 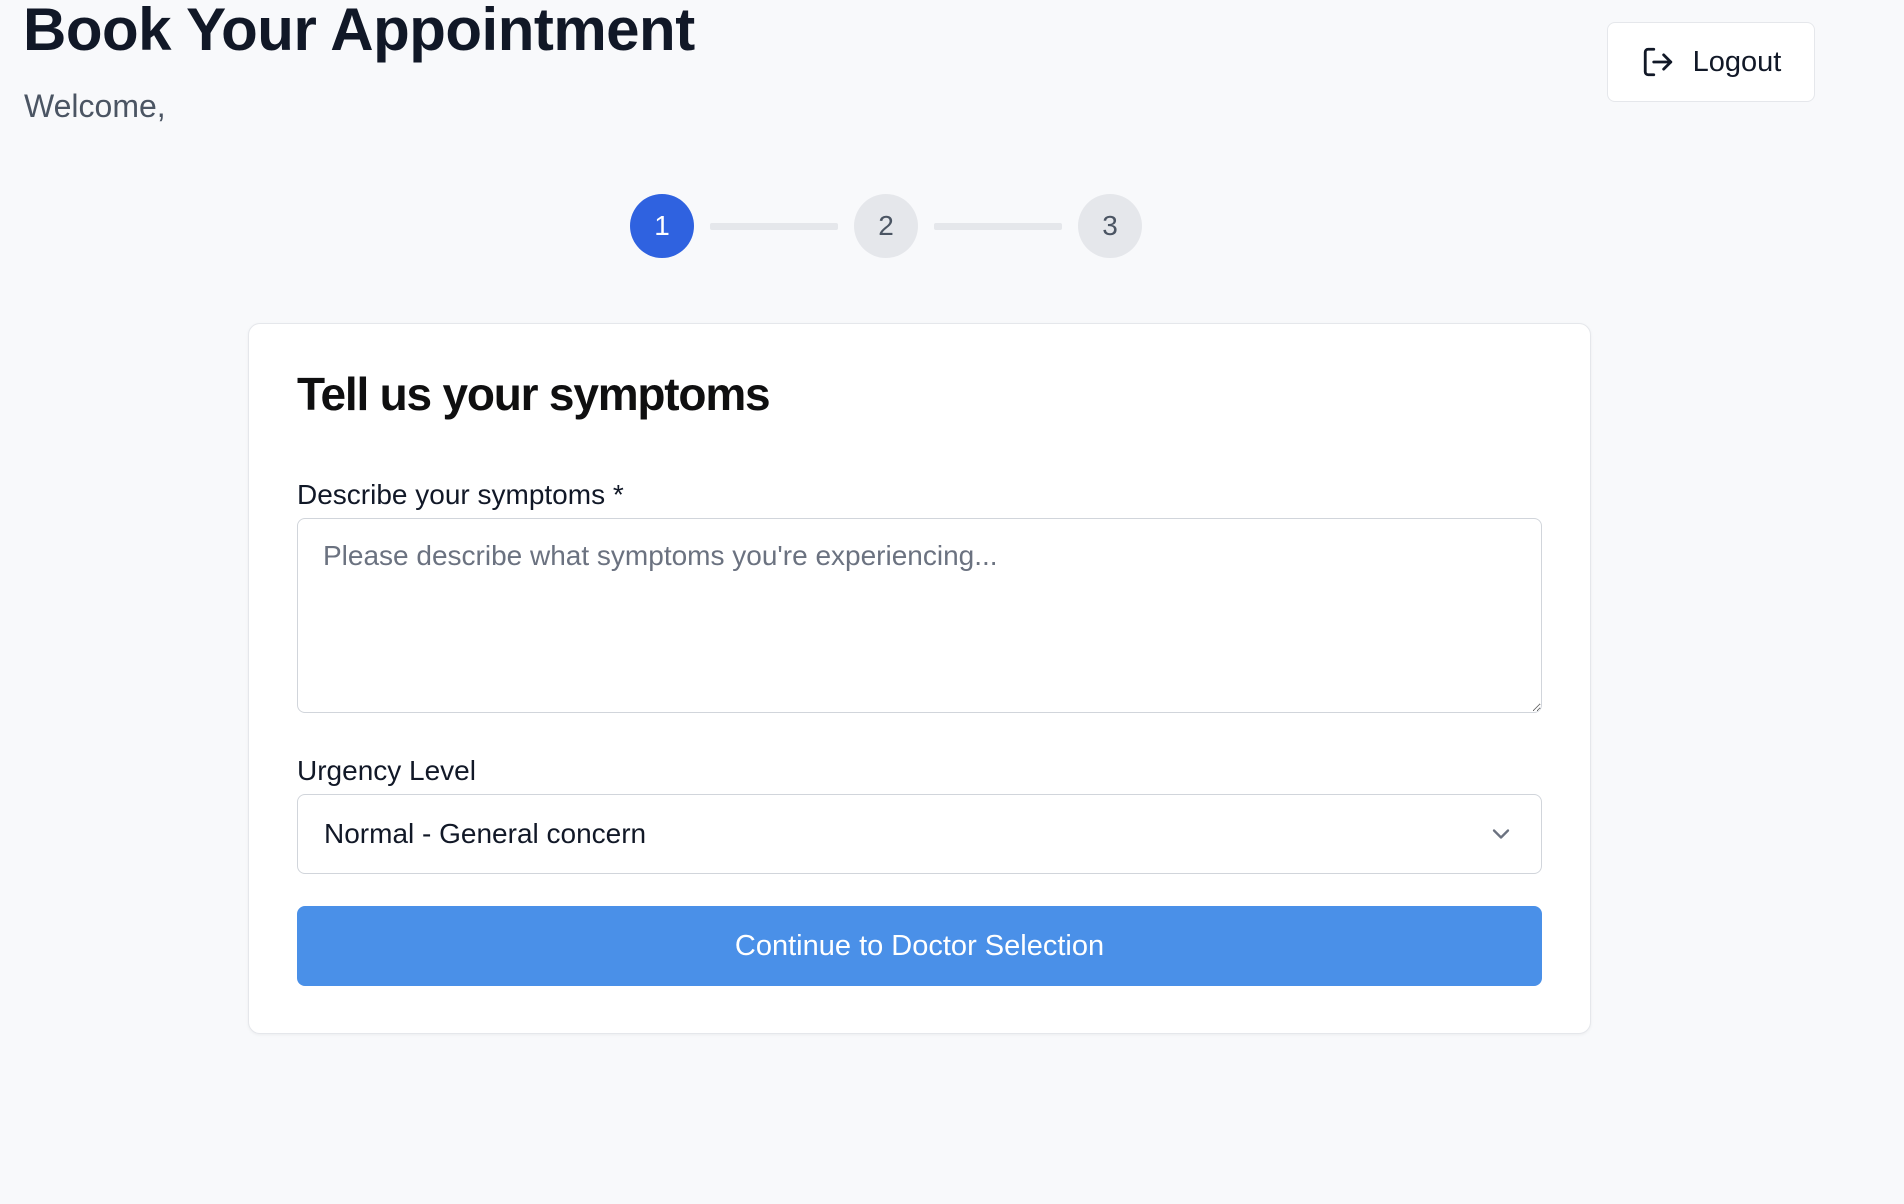 I want to click on card-title: Tell us your symptoms, so click(x=534, y=394).